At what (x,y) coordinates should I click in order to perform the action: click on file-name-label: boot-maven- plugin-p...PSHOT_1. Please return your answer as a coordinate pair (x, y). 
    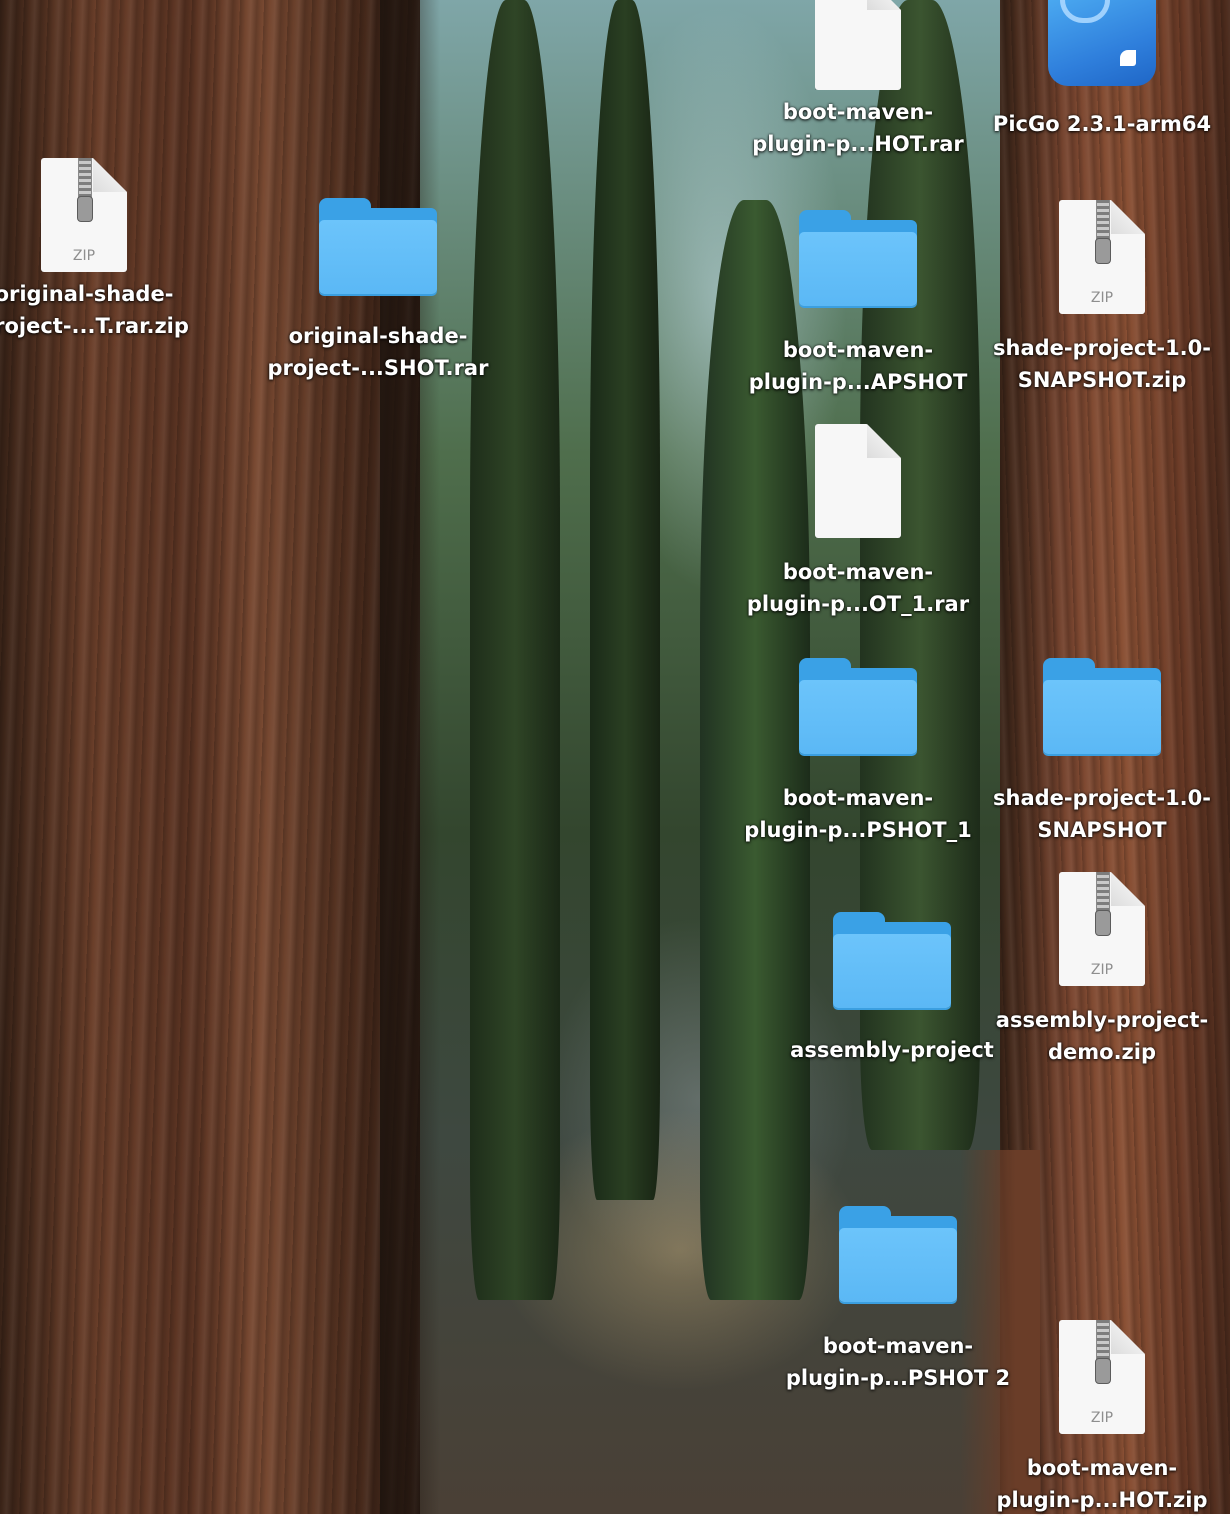
    Looking at the image, I should click on (858, 814).